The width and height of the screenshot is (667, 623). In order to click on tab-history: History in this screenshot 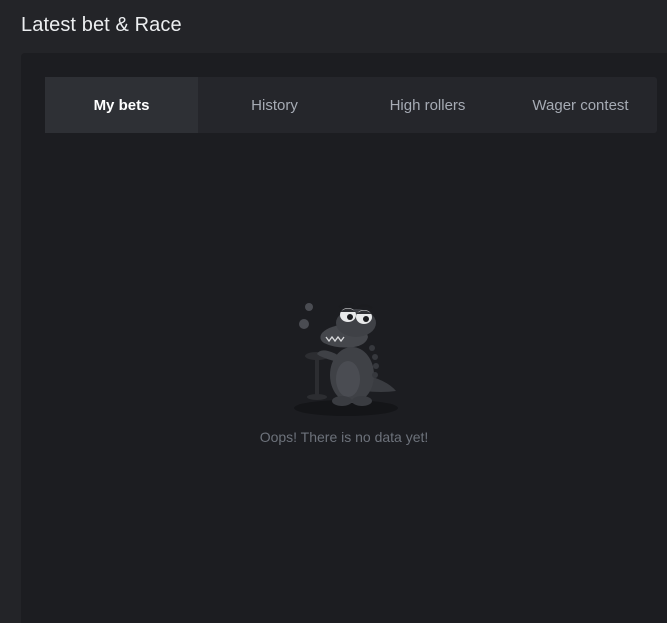, I will do `click(274, 105)`.